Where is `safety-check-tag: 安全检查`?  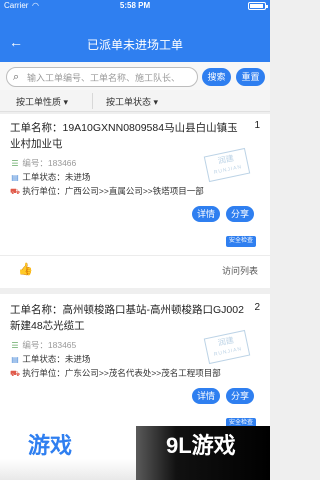
safety-check-tag: 安全检查 is located at coordinates (241, 241).